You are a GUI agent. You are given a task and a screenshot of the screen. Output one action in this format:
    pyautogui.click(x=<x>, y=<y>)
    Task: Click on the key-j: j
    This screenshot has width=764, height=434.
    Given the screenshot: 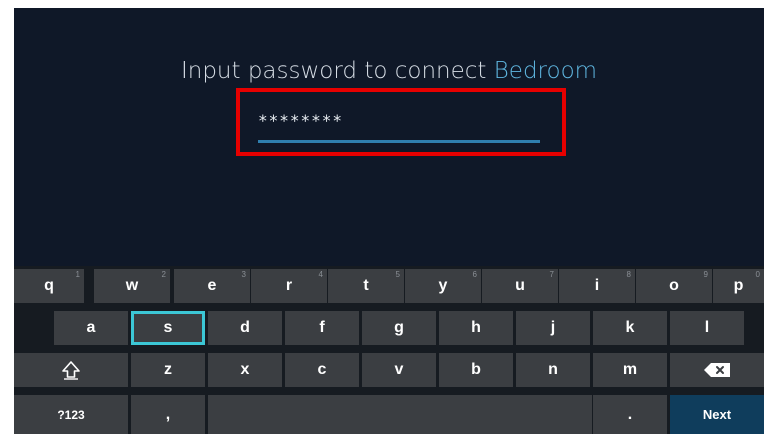 What is the action you would take?
    pyautogui.click(x=553, y=328)
    